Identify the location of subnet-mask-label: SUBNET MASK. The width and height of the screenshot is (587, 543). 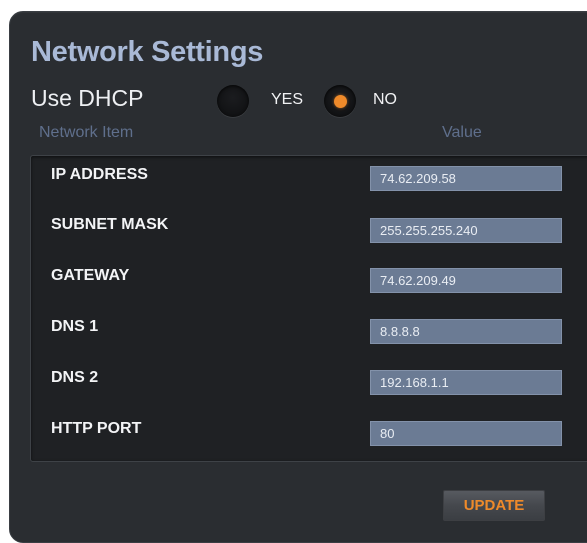
(110, 224).